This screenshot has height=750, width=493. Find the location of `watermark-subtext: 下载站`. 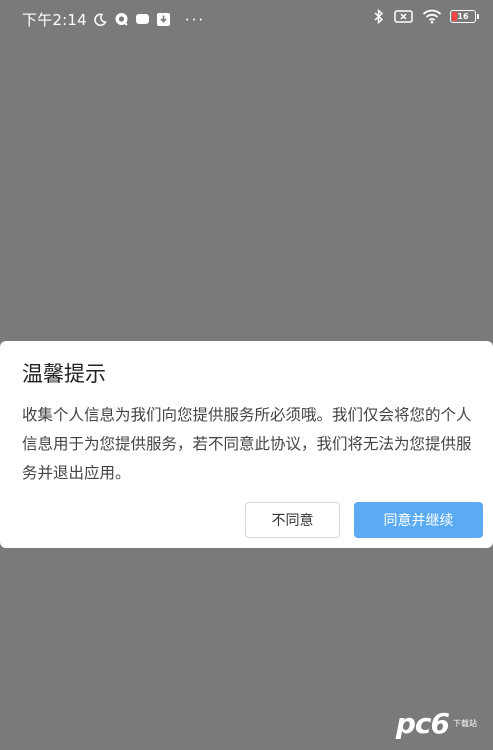

watermark-subtext: 下载站 is located at coordinates (465, 723).